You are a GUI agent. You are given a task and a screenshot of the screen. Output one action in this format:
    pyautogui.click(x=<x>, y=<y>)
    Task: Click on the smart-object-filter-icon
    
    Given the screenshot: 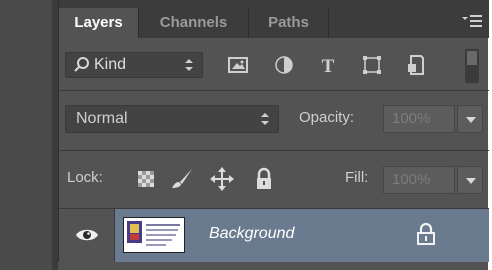 What is the action you would take?
    pyautogui.click(x=416, y=65)
    